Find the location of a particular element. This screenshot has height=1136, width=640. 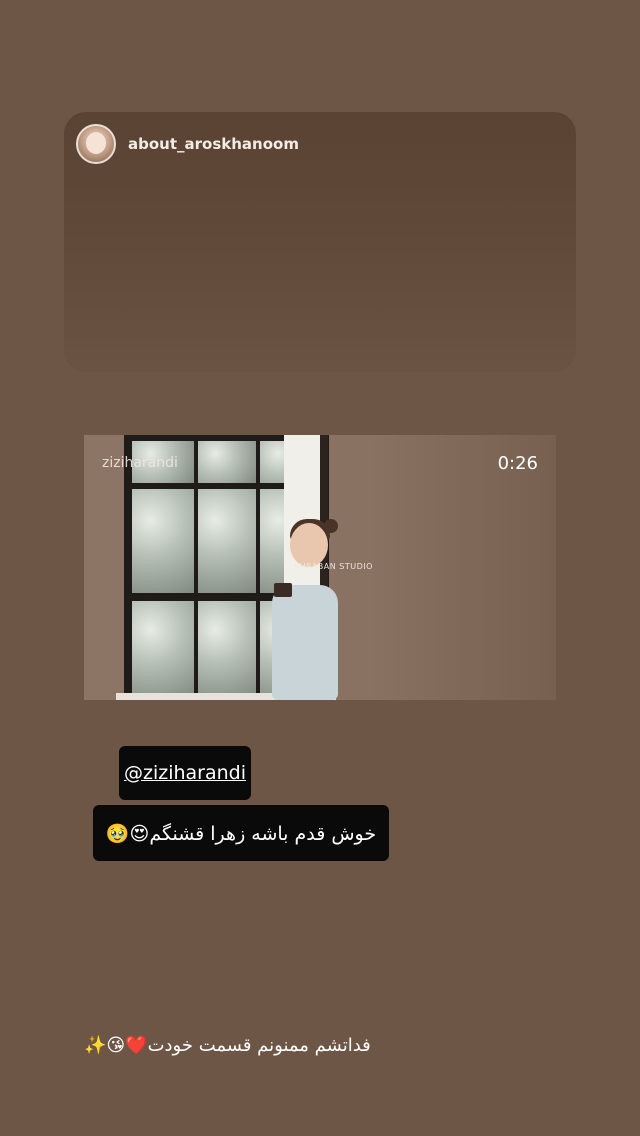

bottom-caption: فداتشم ممنونم قسمت خودت❤️😘✨ is located at coordinates (227, 1045).